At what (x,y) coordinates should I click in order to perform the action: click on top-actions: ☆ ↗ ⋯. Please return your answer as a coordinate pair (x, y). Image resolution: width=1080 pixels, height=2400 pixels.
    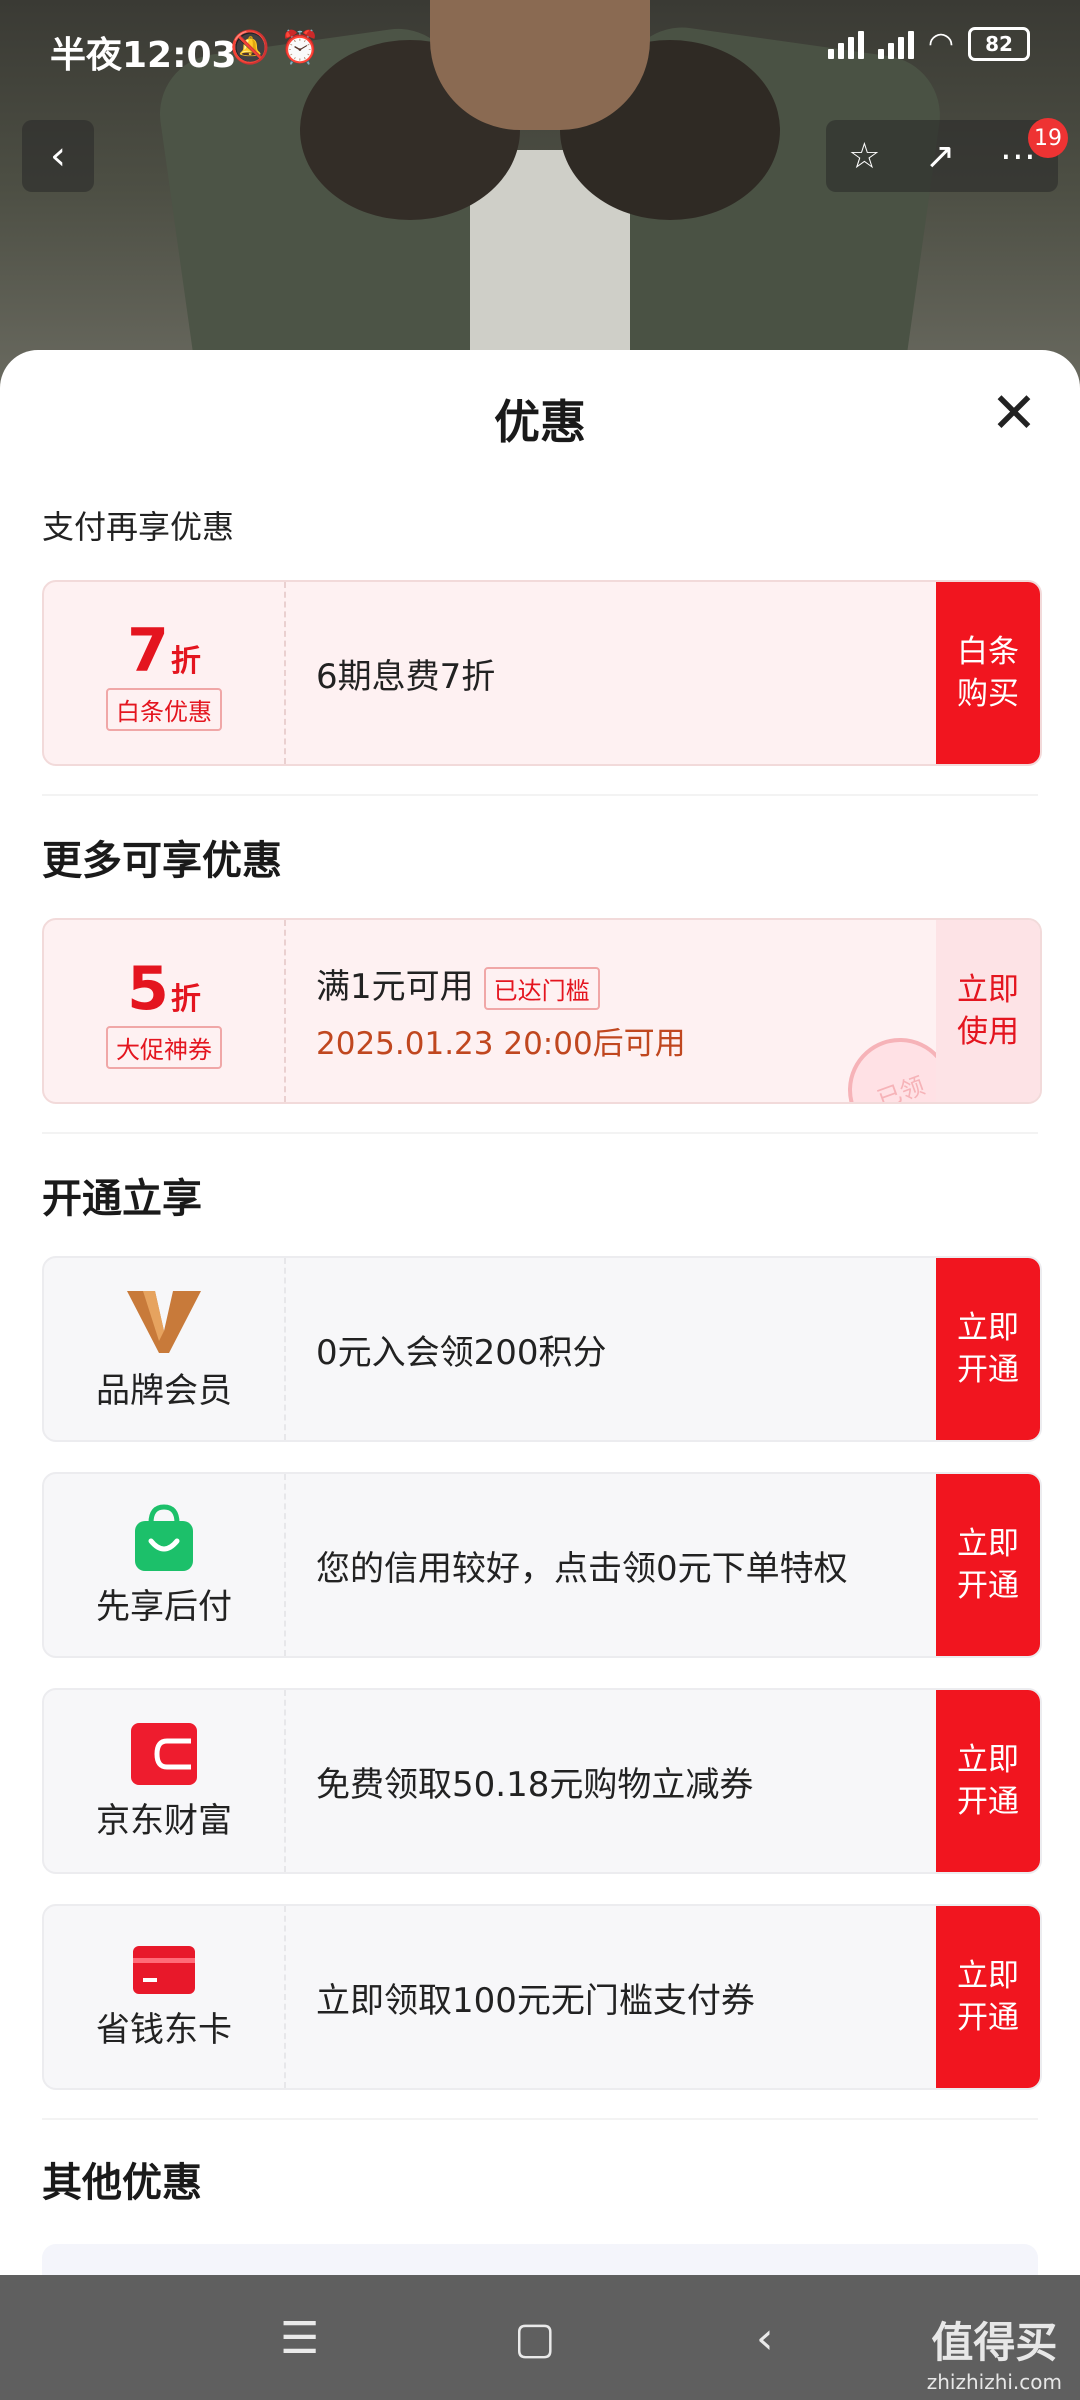
    Looking at the image, I should click on (942, 156).